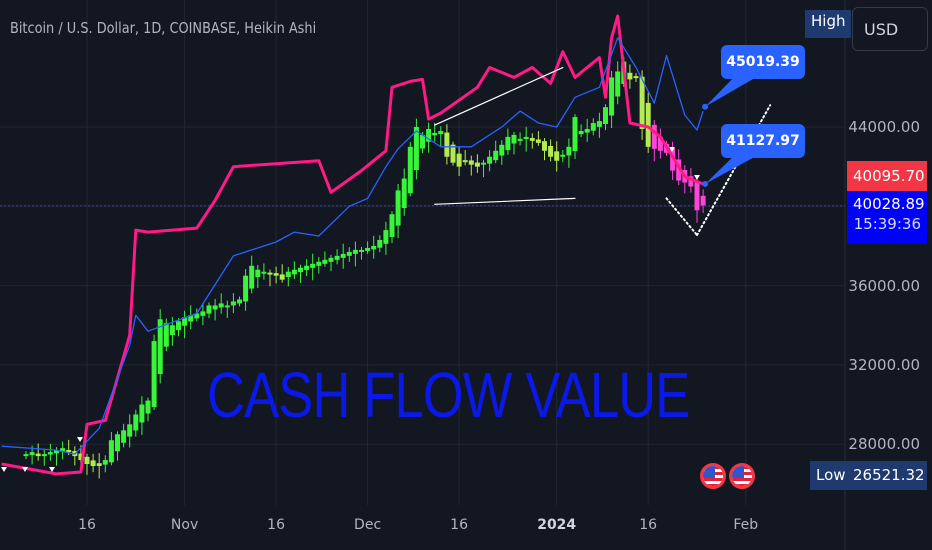 The width and height of the screenshot is (932, 550). Describe the element at coordinates (746, 525) in the screenshot. I see `x-tick-label: Feb` at that location.